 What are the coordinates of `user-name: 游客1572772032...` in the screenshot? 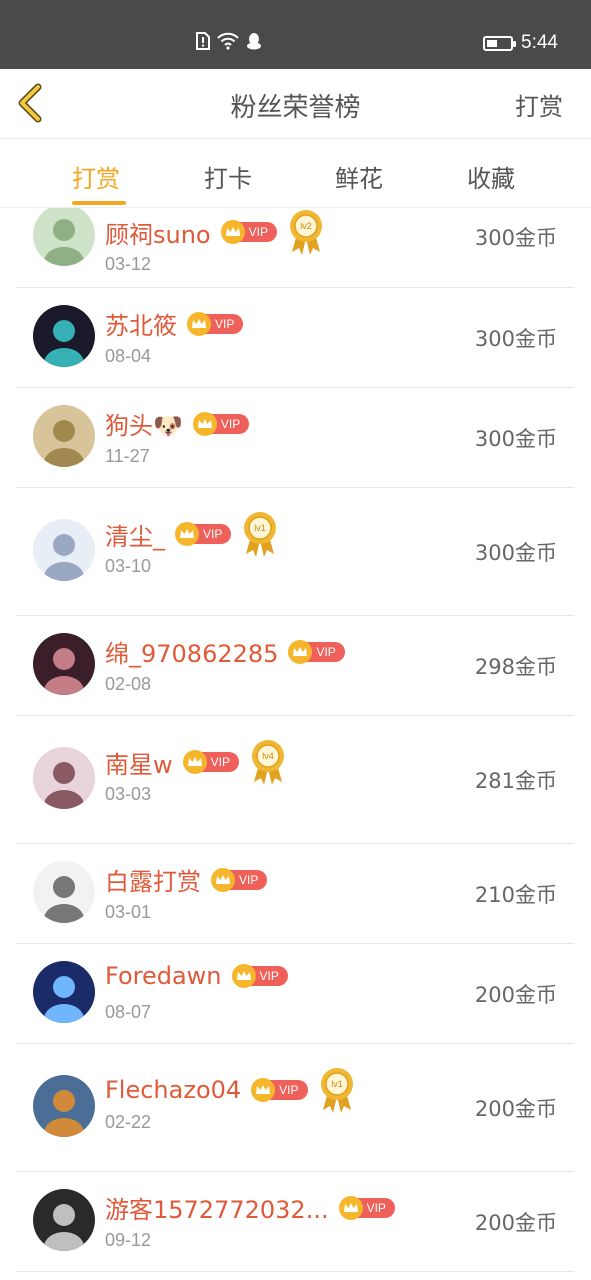 It's located at (217, 1207).